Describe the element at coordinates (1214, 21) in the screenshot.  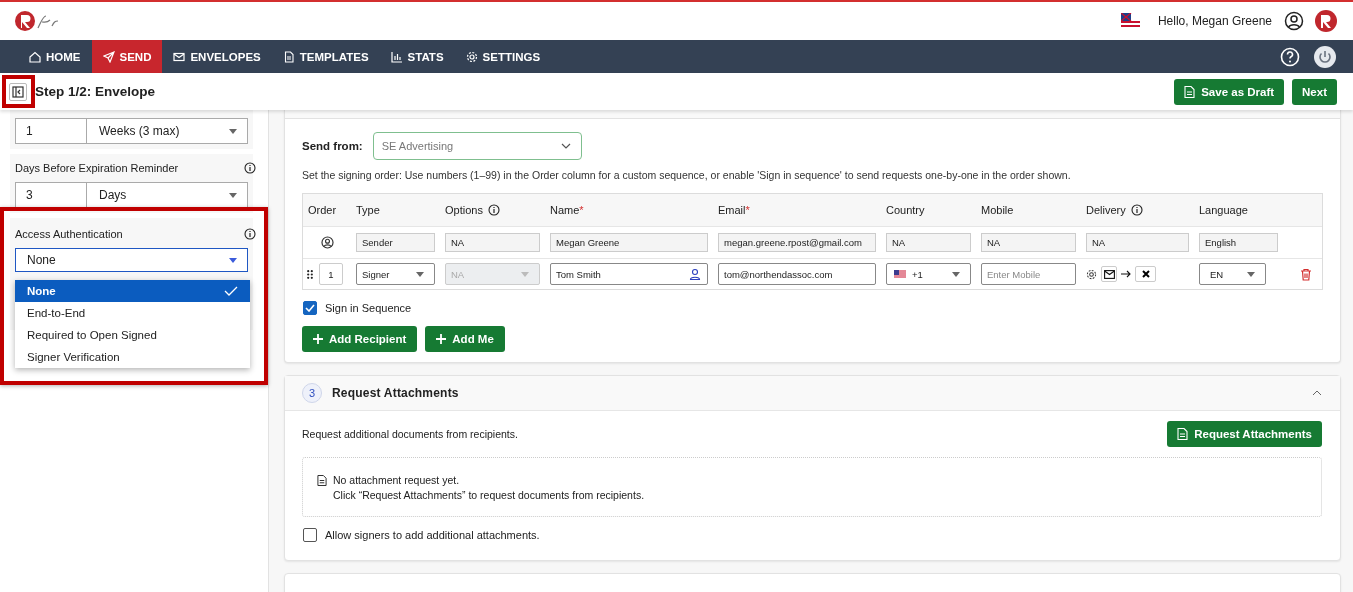
I see `user-greeting: Hello, Megan Greene` at that location.